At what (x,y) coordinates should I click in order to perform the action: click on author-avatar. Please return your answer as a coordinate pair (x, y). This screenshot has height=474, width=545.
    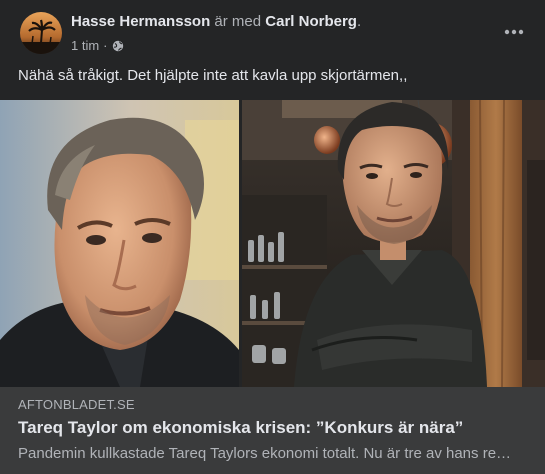
    Looking at the image, I should click on (41, 33).